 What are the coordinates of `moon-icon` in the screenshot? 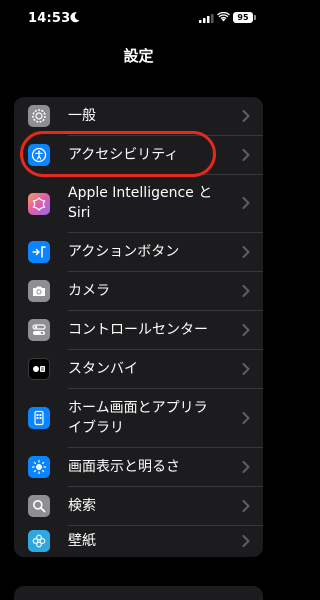 It's located at (75, 17).